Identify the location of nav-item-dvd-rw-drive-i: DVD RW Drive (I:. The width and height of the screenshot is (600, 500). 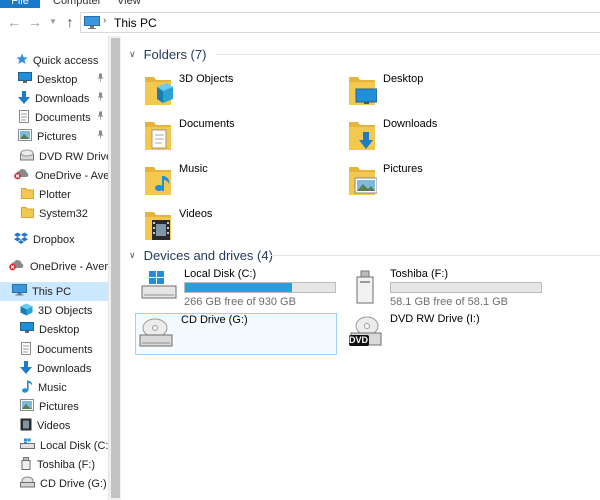
(54, 156).